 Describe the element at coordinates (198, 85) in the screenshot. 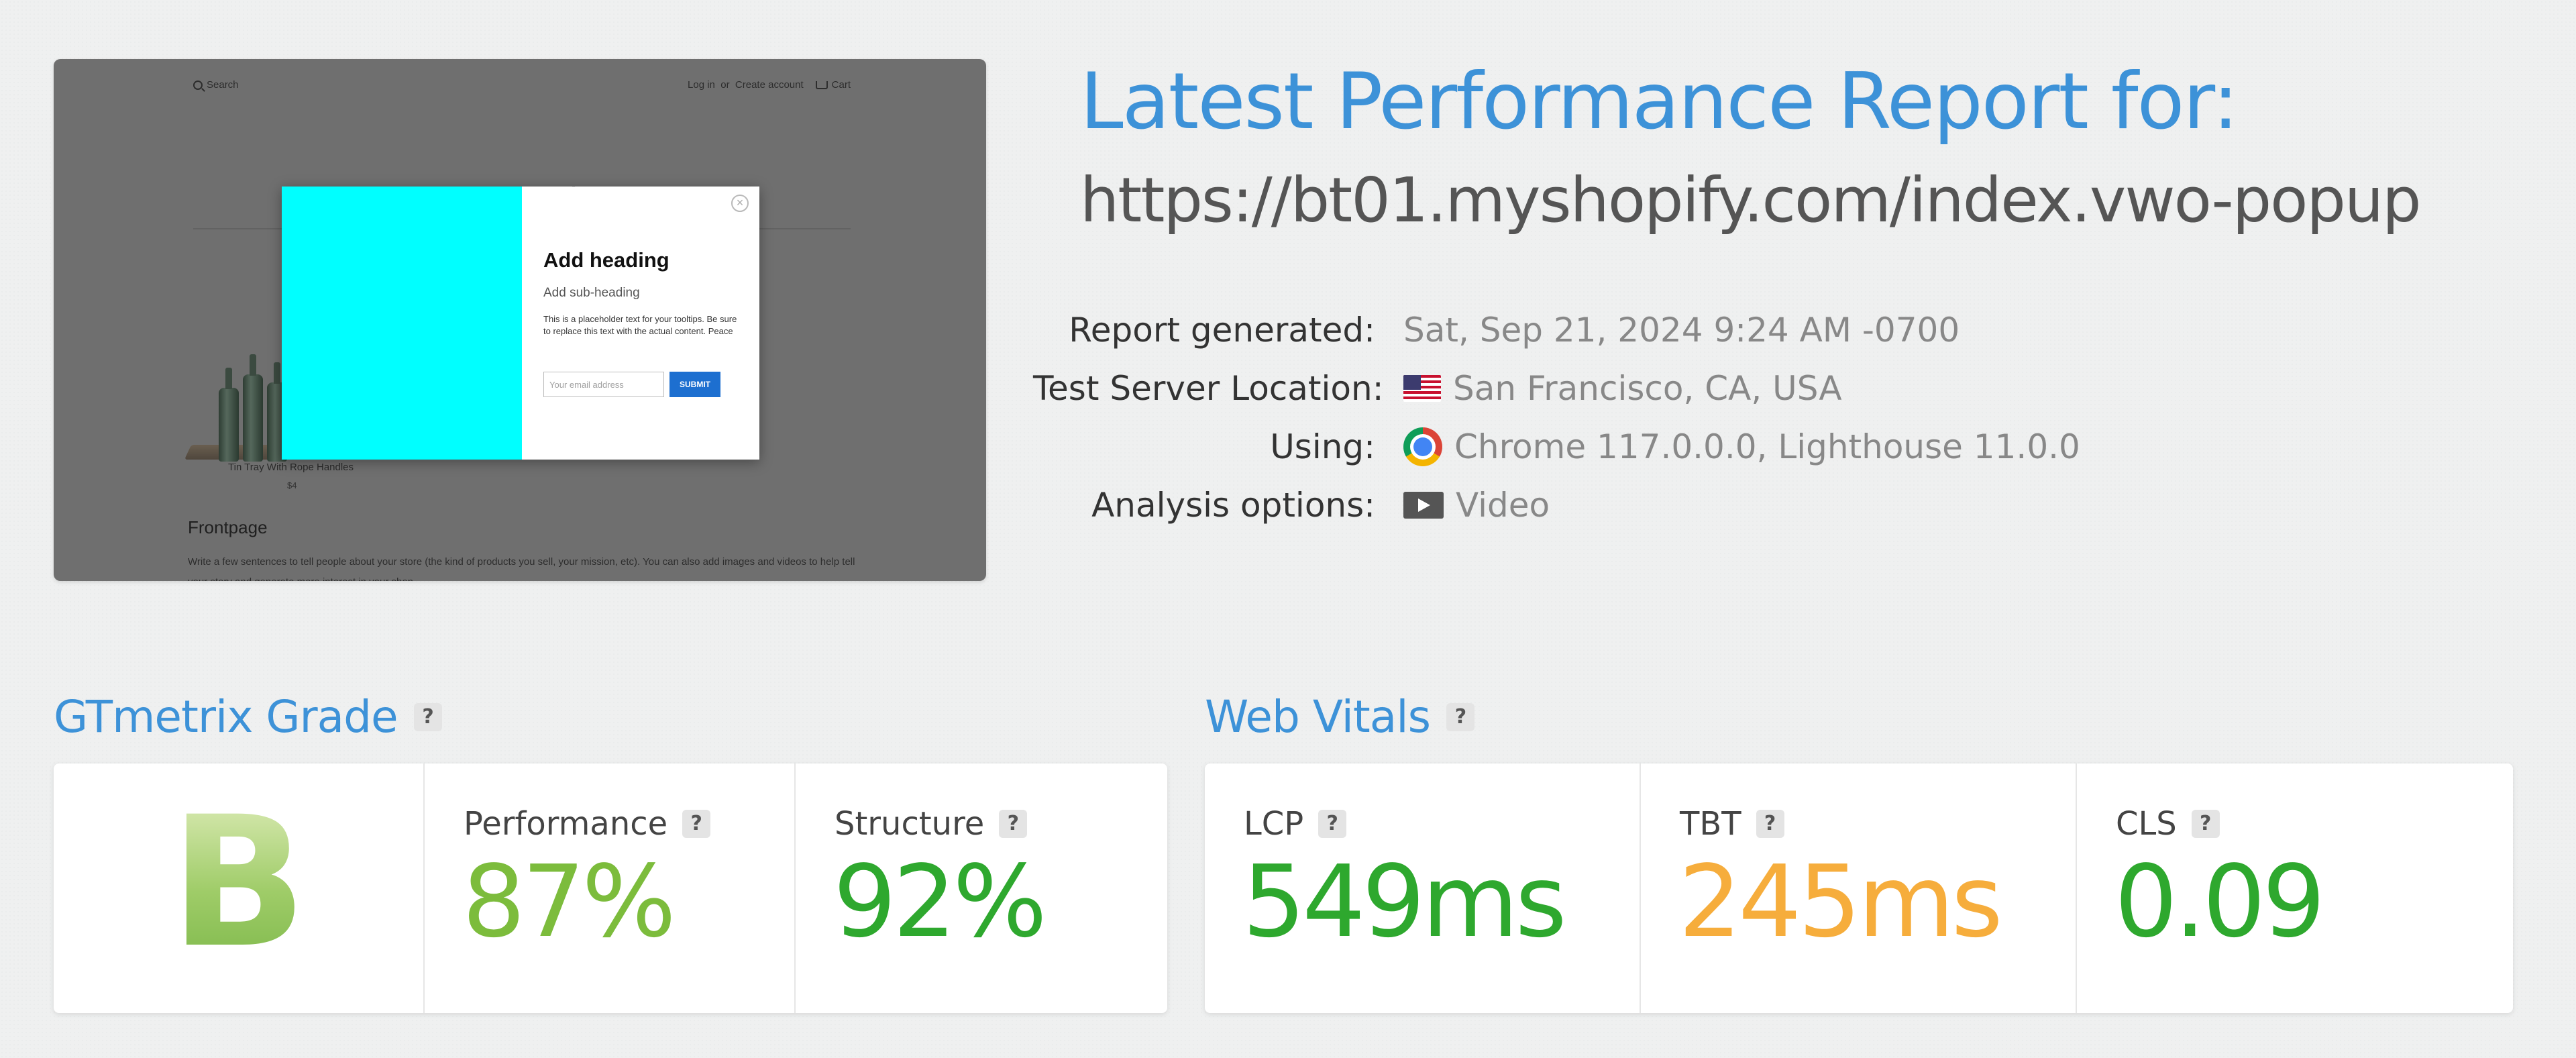

I see `search-icon` at that location.